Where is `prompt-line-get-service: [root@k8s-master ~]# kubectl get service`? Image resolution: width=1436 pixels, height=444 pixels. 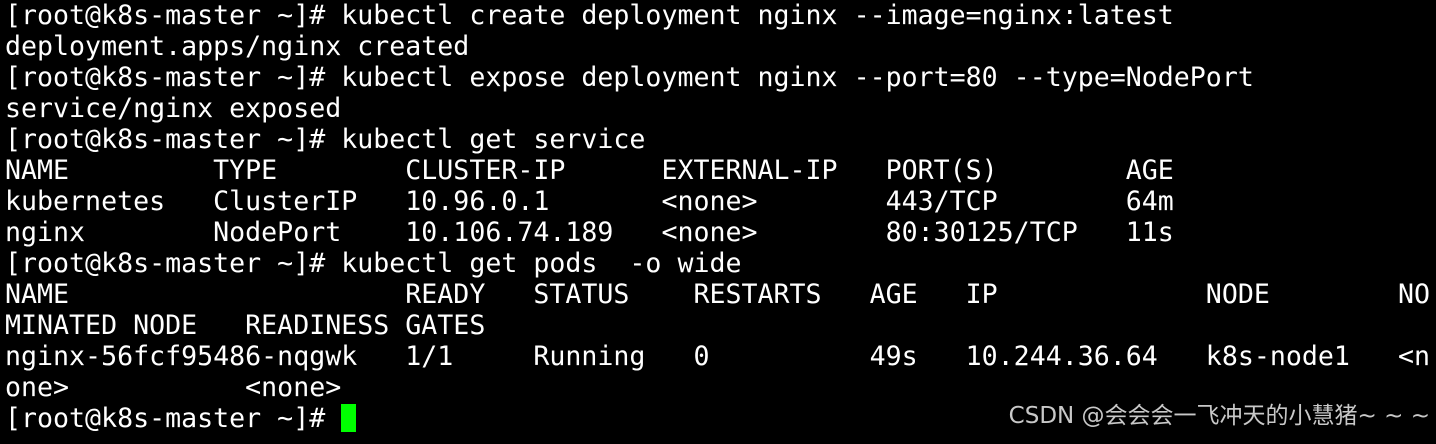
prompt-line-get-service: [root@k8s-master ~]# kubectl get service is located at coordinates (325, 139).